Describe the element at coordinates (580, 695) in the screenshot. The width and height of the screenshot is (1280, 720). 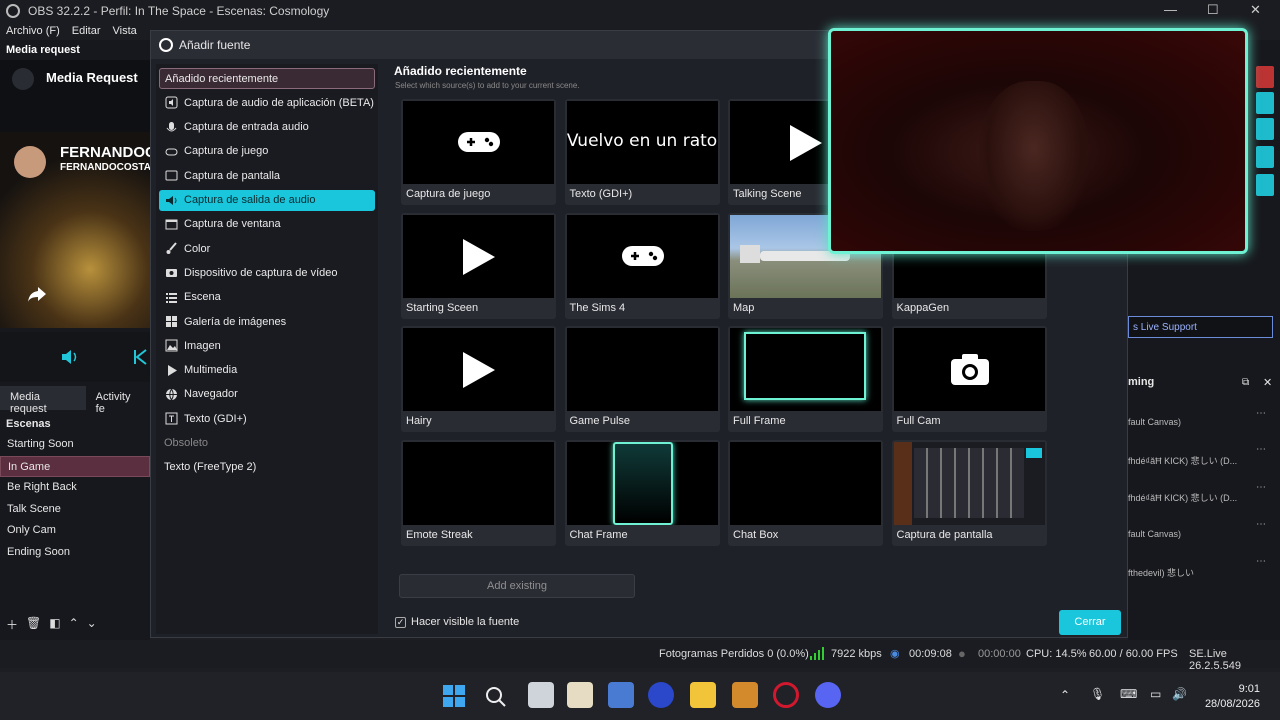
I see `notepad-icon` at that location.